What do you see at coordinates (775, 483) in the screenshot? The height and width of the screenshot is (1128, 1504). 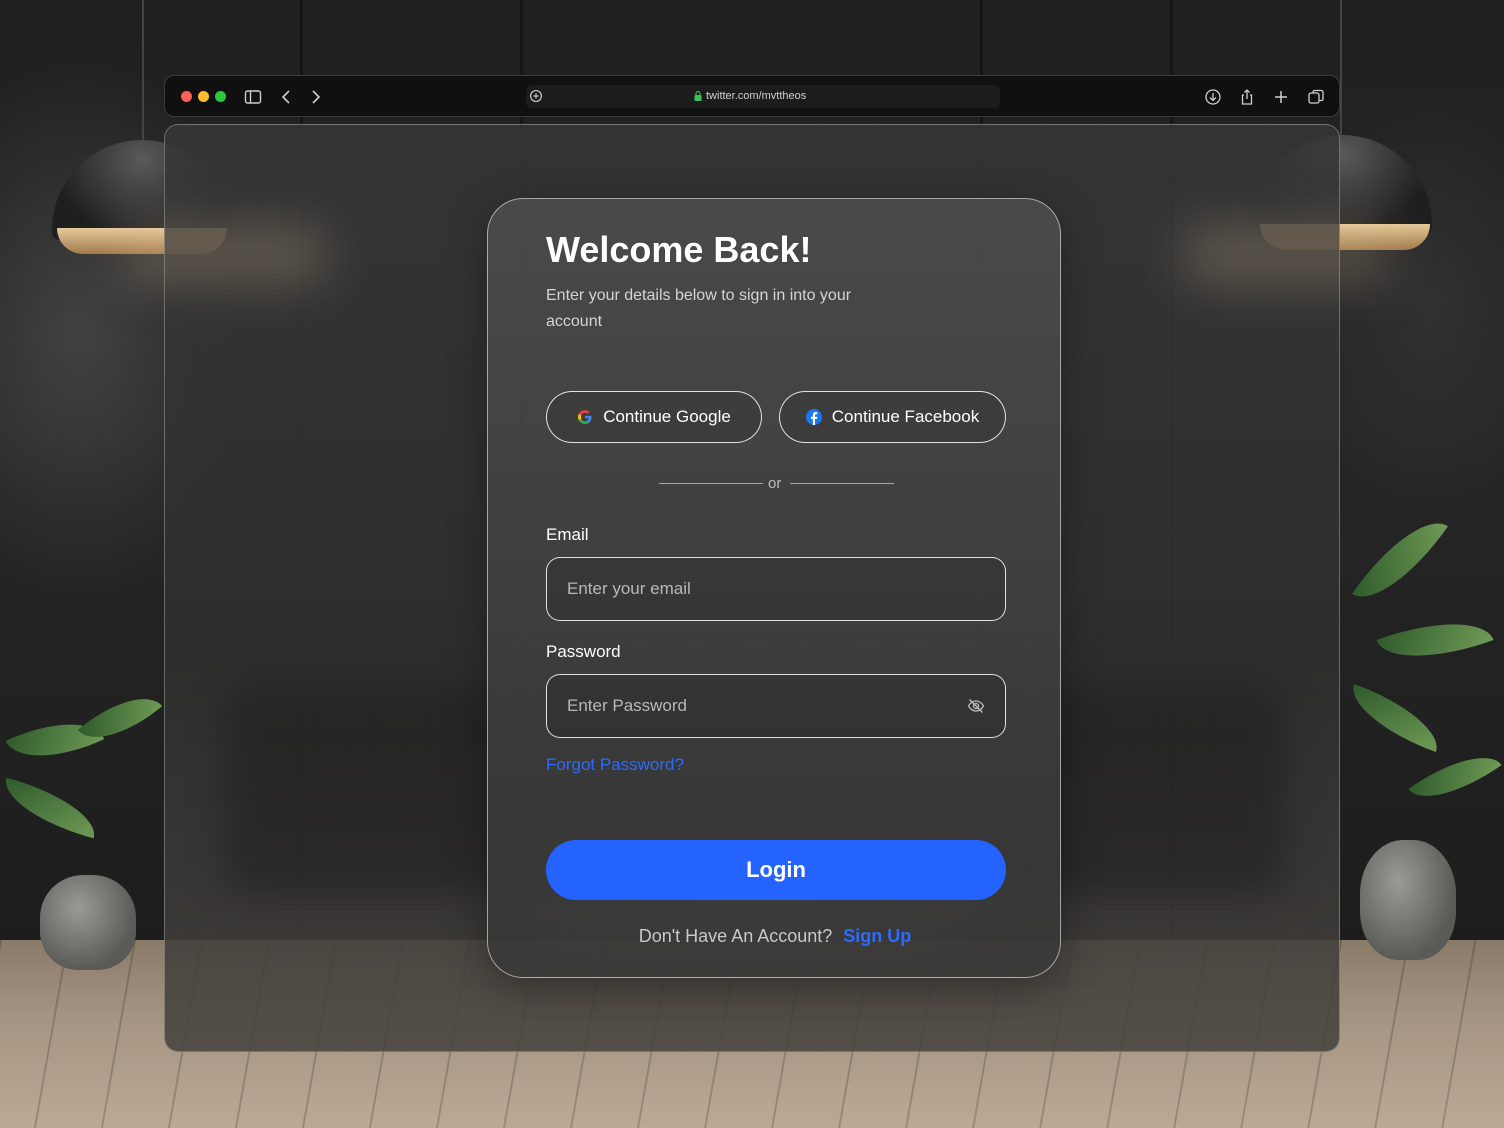 I see `divider-or-text: or` at bounding box center [775, 483].